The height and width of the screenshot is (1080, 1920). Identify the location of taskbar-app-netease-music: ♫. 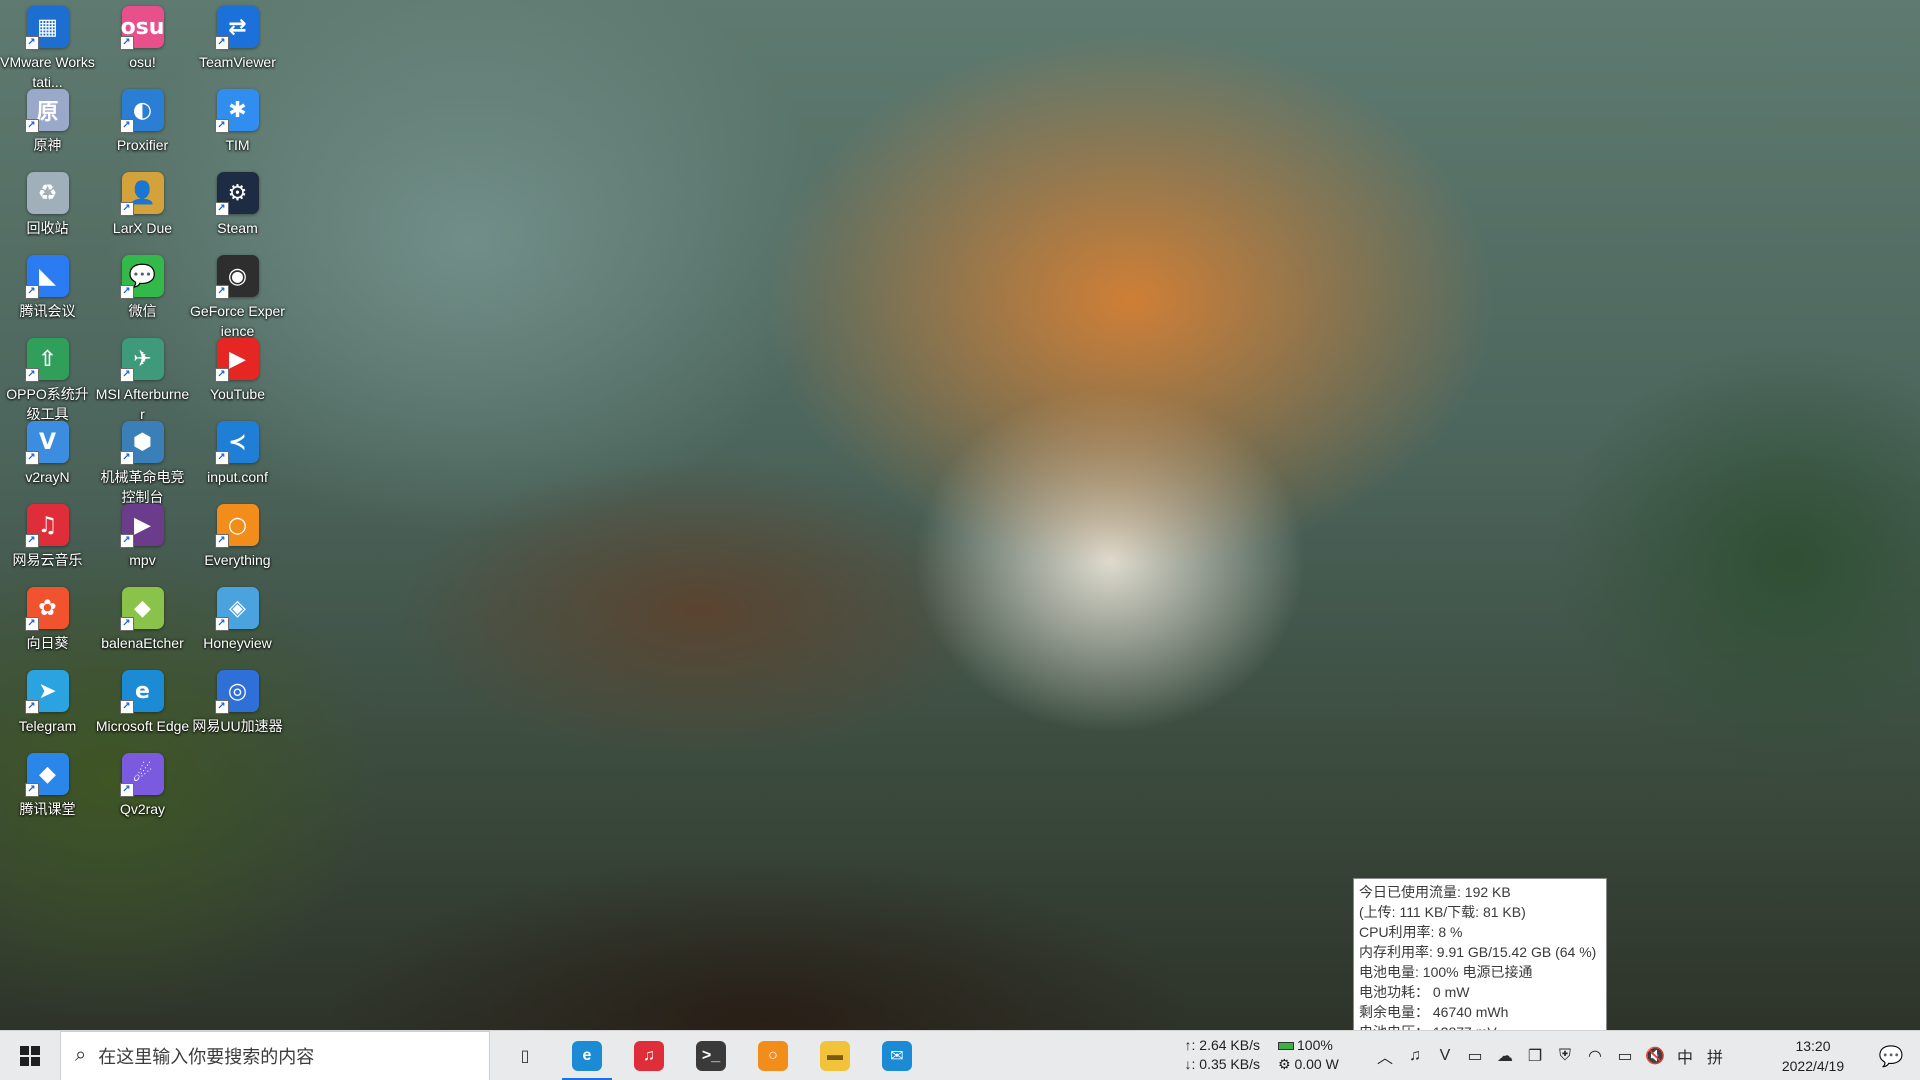
(649, 1055).